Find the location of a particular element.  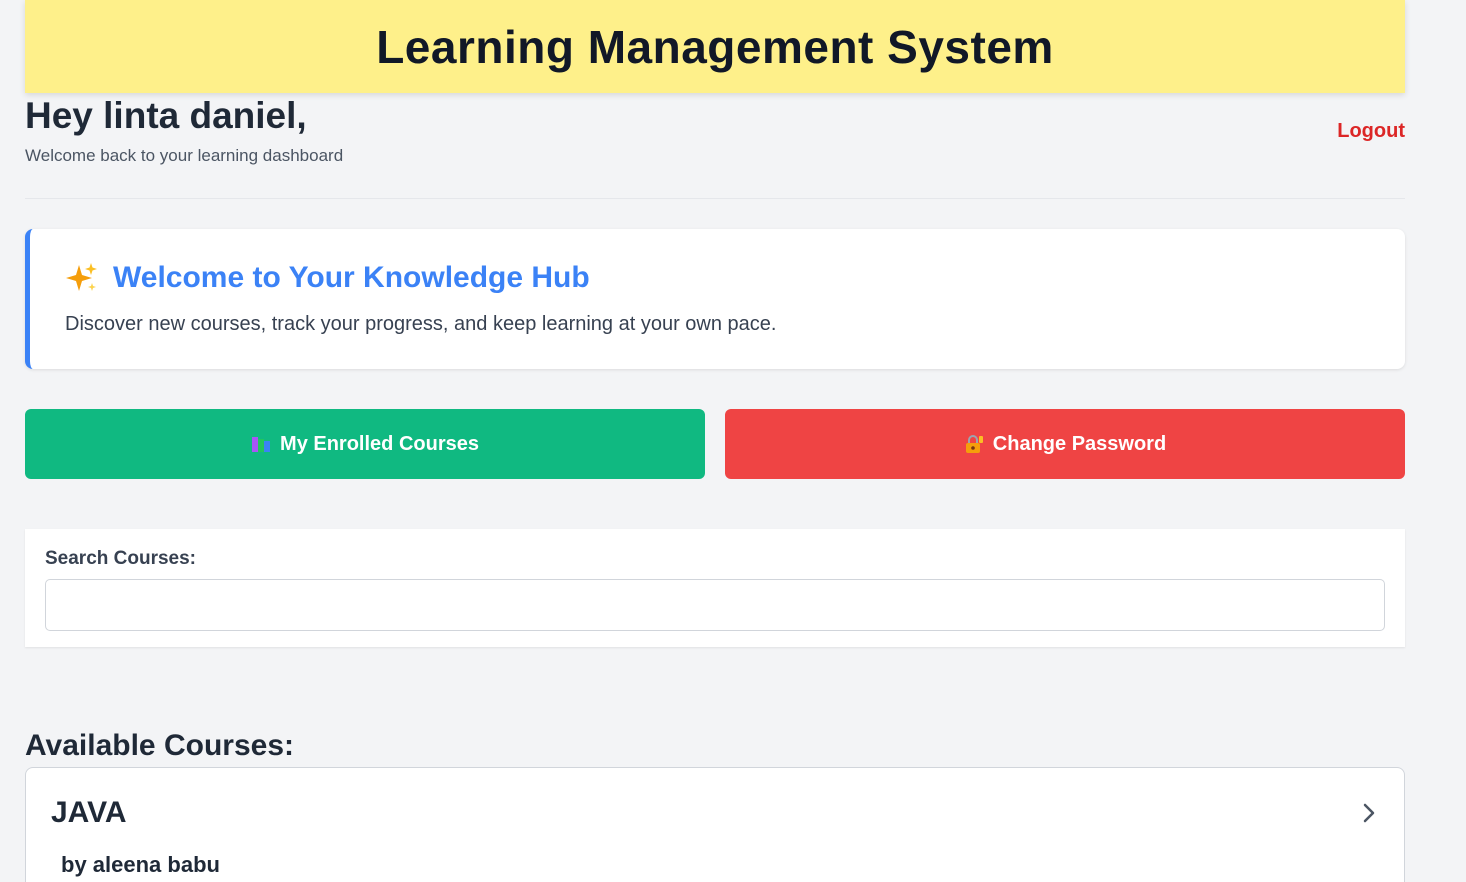

sparkles-icon is located at coordinates (82, 278).